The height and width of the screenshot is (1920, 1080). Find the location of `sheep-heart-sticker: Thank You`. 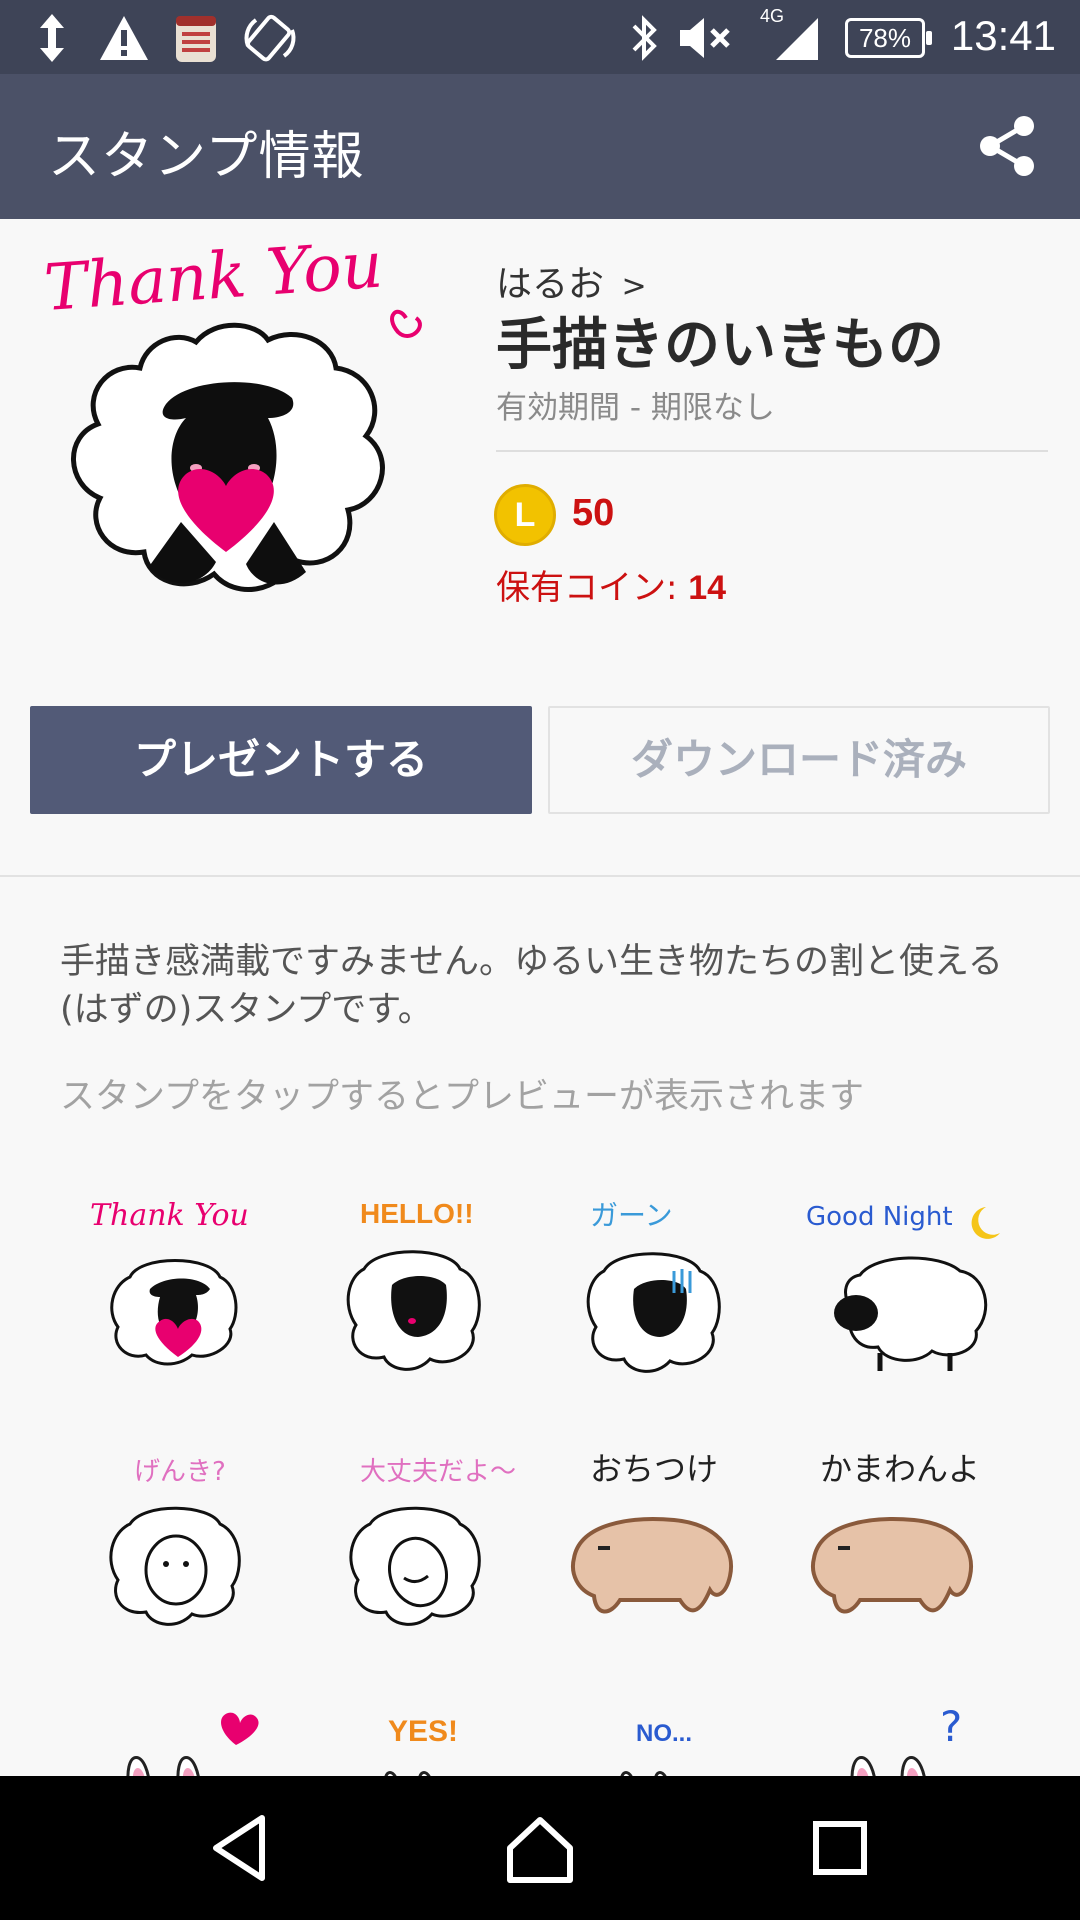

sheep-heart-sticker: Thank You is located at coordinates (175, 1290).